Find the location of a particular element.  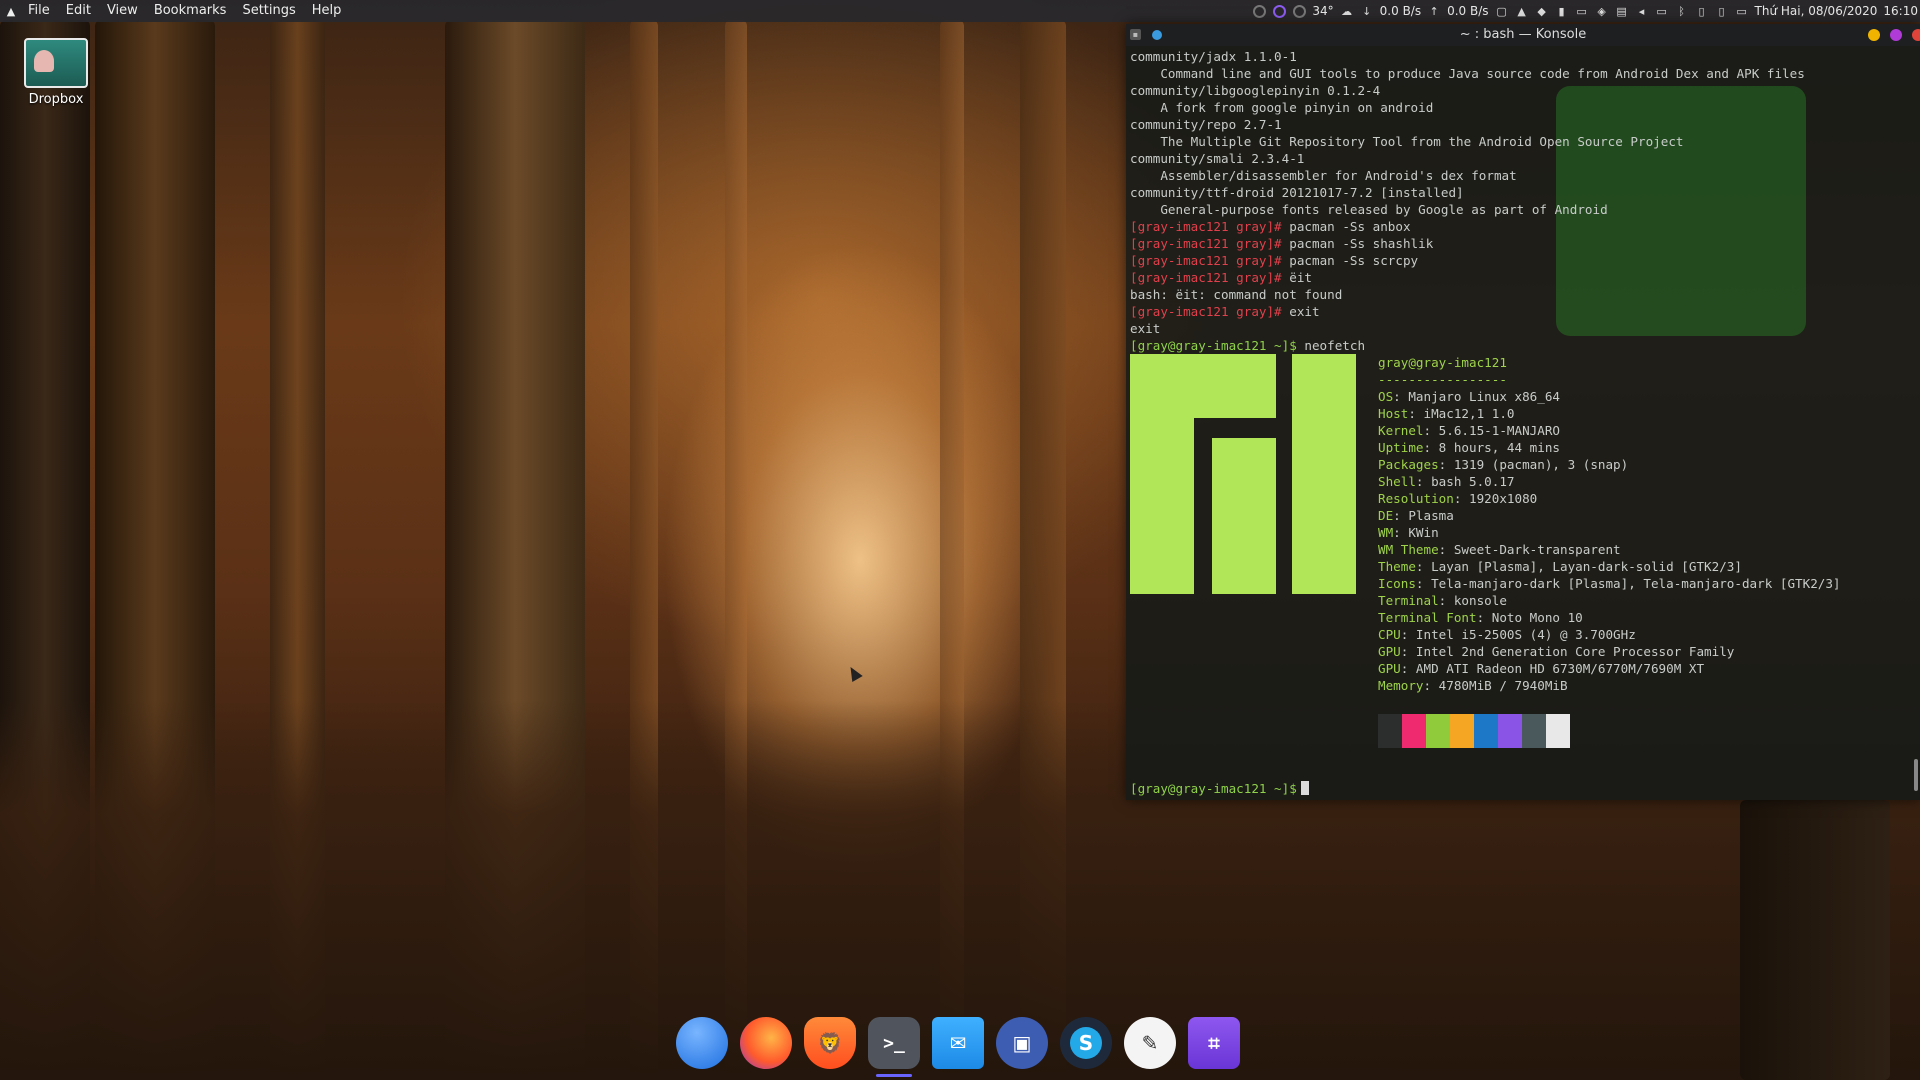

time-text: 16:10 is located at coordinates (1900, 11).